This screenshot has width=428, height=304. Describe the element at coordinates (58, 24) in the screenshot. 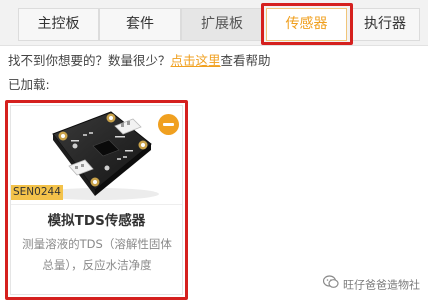

I see `tab-main-board: 主控板` at that location.